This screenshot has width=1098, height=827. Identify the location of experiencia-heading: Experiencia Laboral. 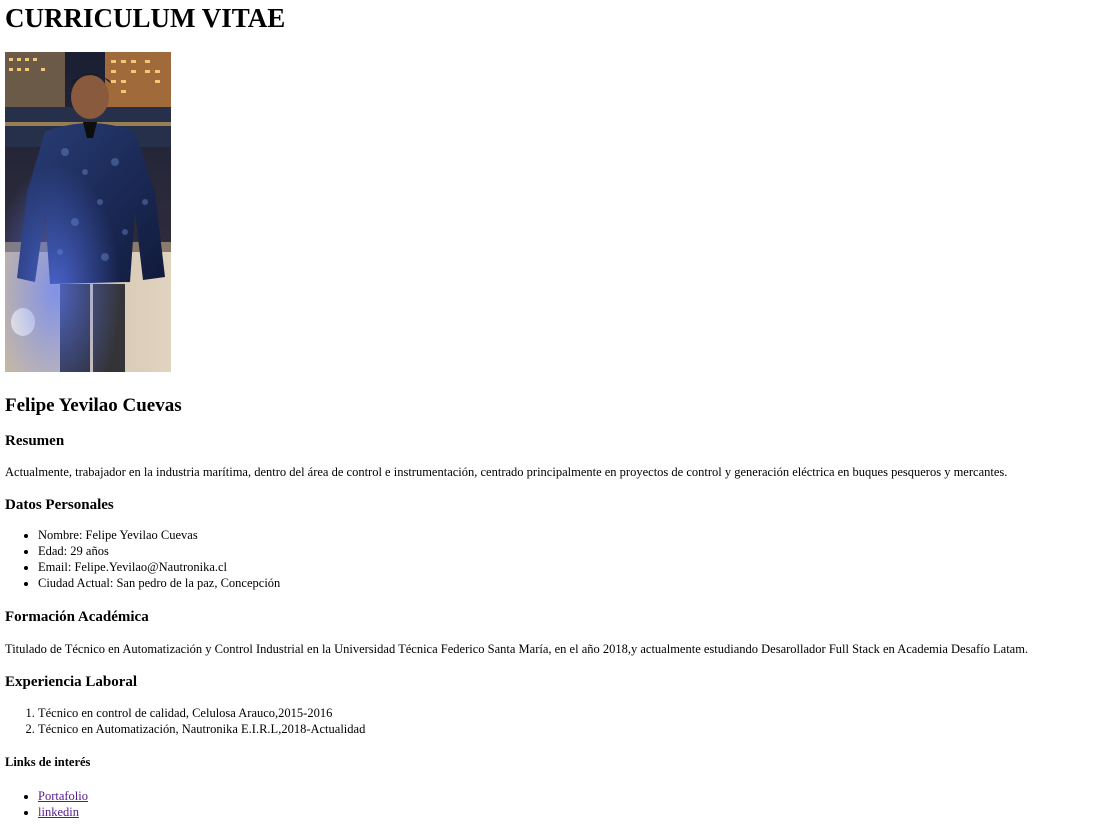
(71, 682).